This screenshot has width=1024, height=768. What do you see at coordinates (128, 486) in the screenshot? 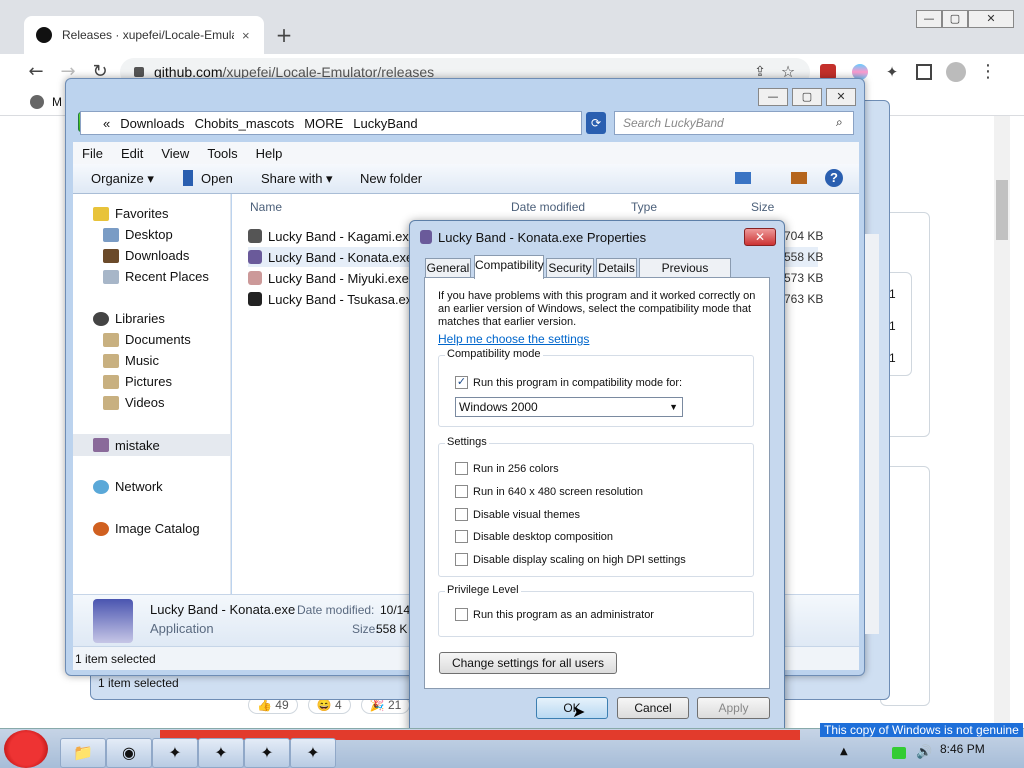
I see `nav-network: Network` at bounding box center [128, 486].